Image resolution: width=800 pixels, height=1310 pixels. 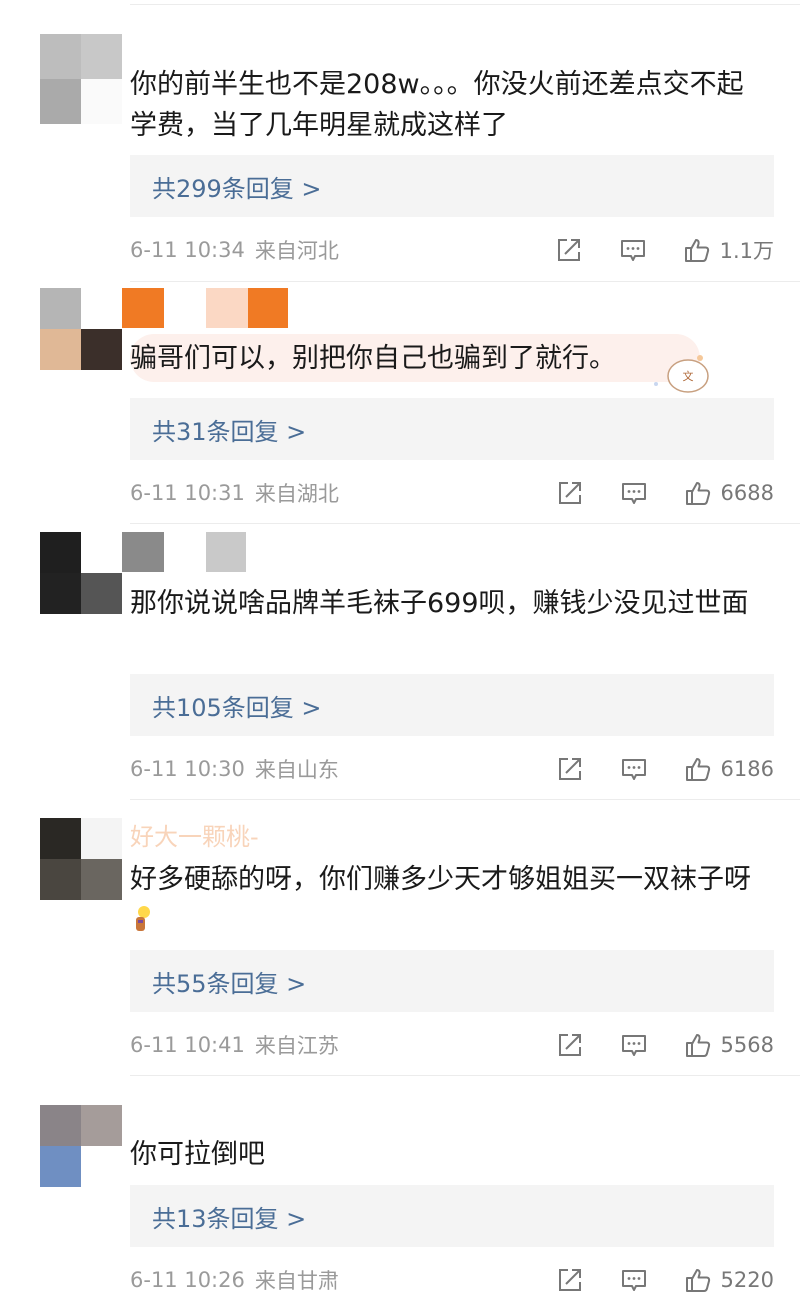 I want to click on comment-meta: 6-11 10:31 来自湖北 6688, so click(x=452, y=493).